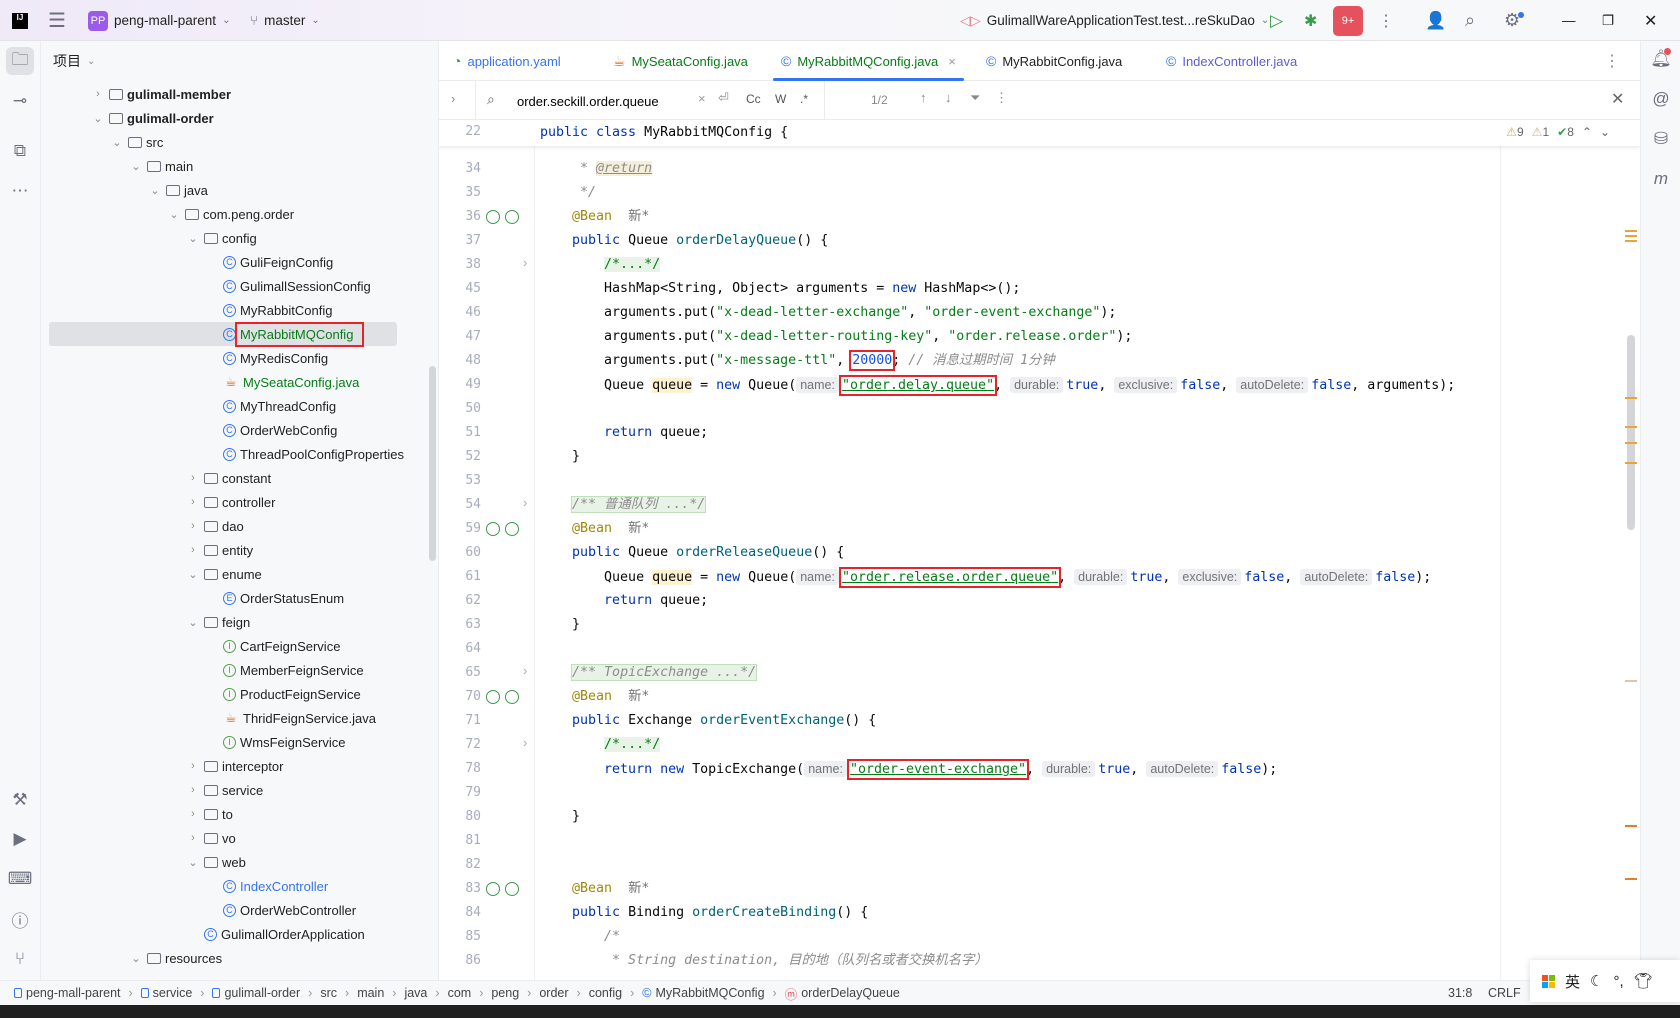  What do you see at coordinates (1605, 981) in the screenshot?
I see `ime-toolbar: 英 ☾ °, 👕︎` at bounding box center [1605, 981].